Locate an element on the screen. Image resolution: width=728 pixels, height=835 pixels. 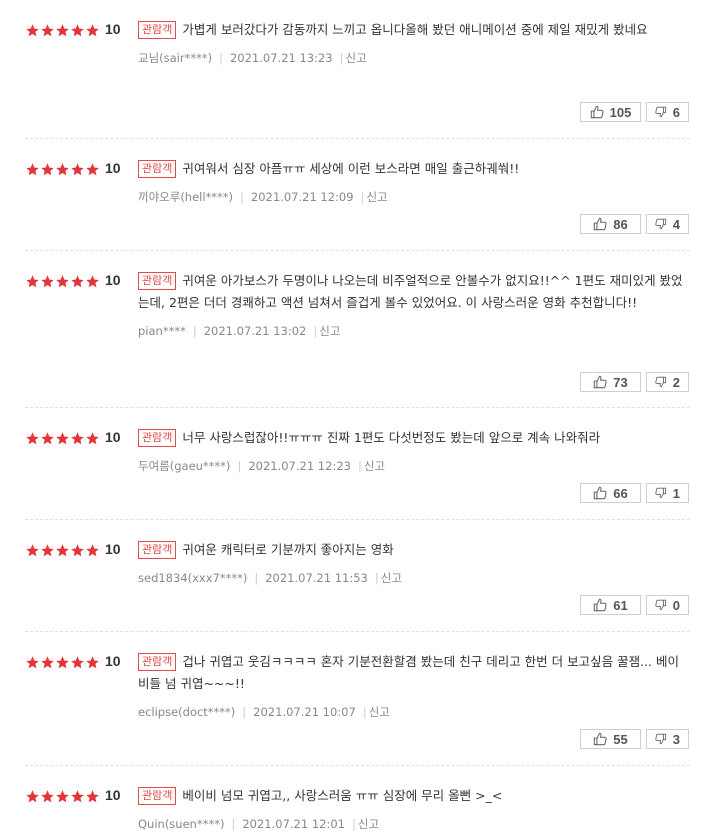
review-date: 2021.07.21 10:07 is located at coordinates (304, 712).